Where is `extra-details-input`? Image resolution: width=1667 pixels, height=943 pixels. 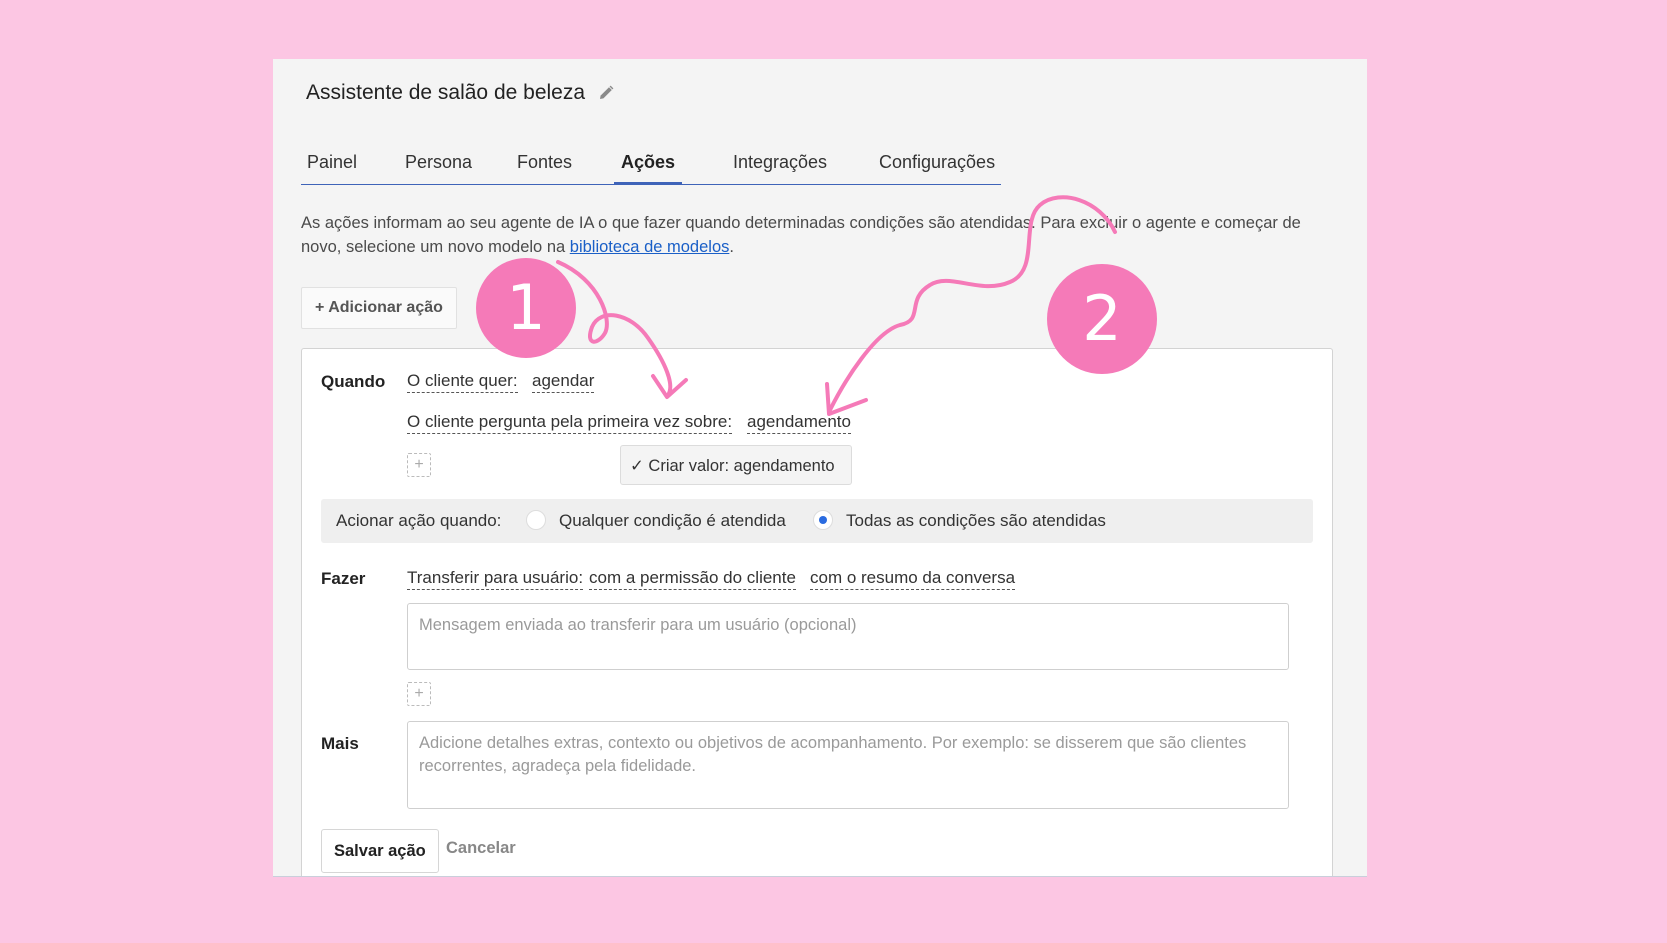 extra-details-input is located at coordinates (848, 765).